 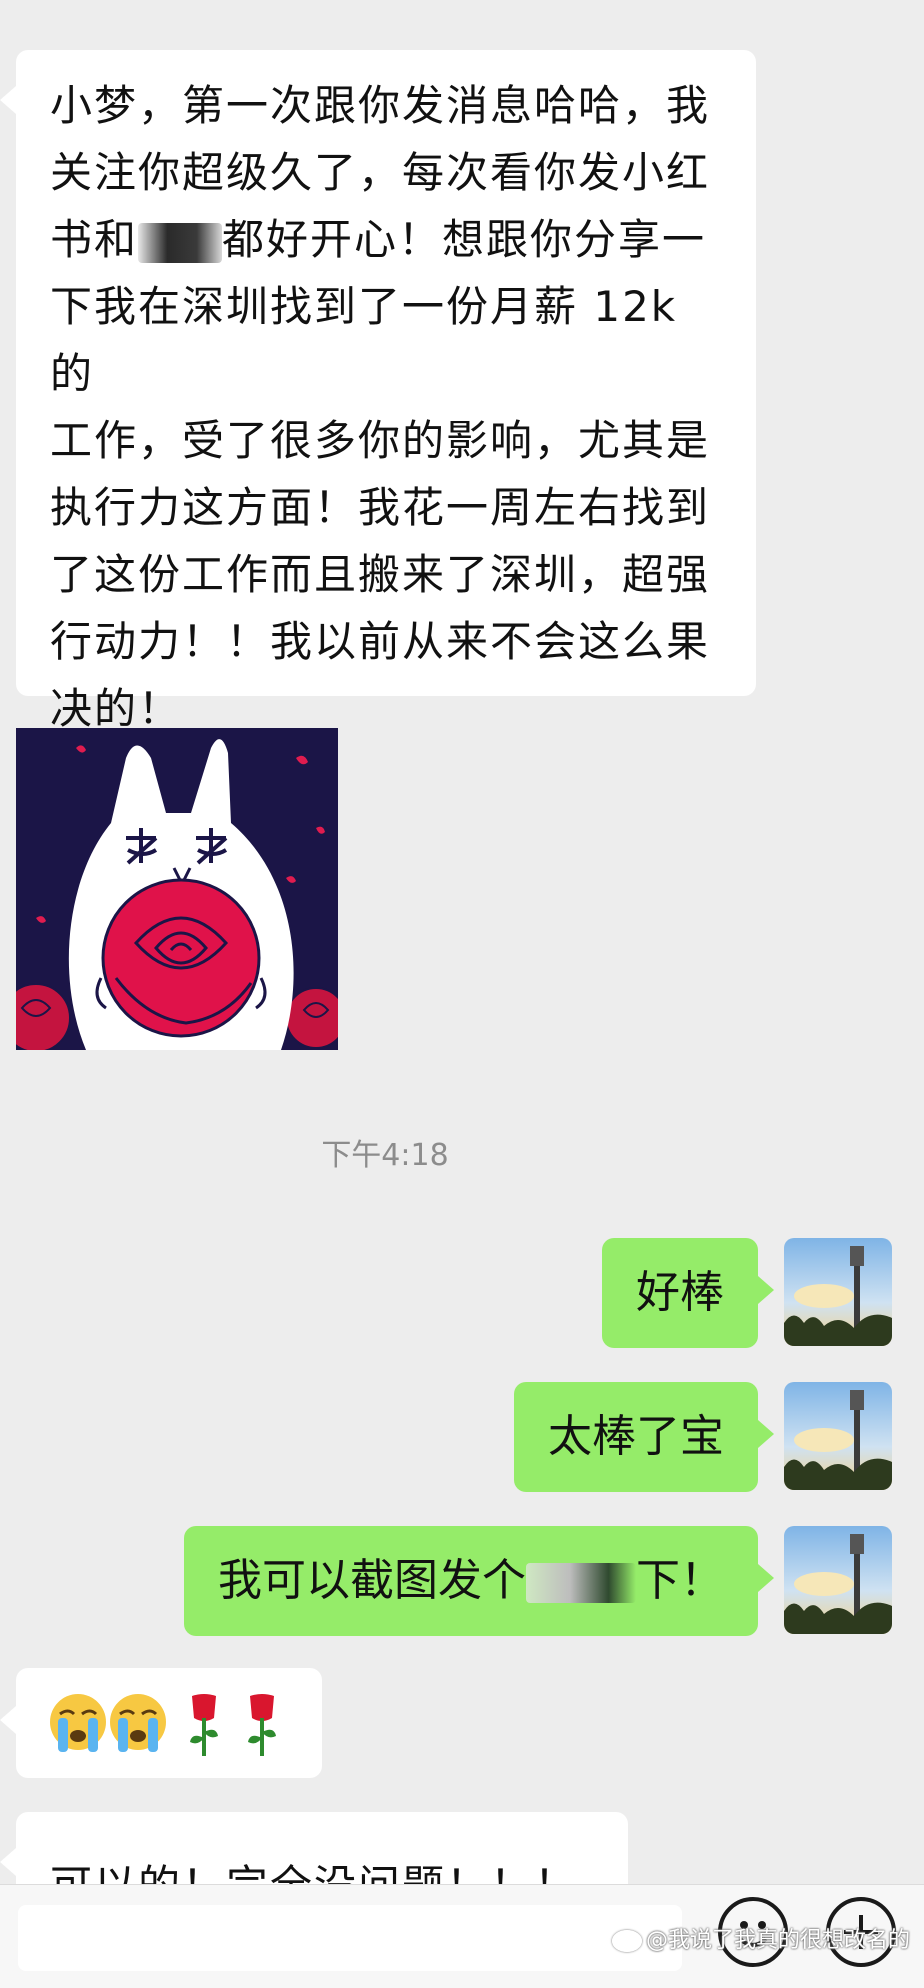 I want to click on outgoing-message-bubble: 我可以截图发个 下！, so click(x=479, y=1581).